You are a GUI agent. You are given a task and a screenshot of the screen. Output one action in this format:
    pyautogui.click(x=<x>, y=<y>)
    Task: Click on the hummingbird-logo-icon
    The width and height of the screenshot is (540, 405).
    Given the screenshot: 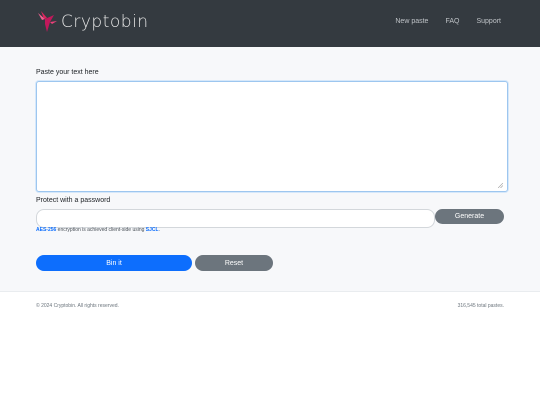 What is the action you would take?
    pyautogui.click(x=47, y=21)
    